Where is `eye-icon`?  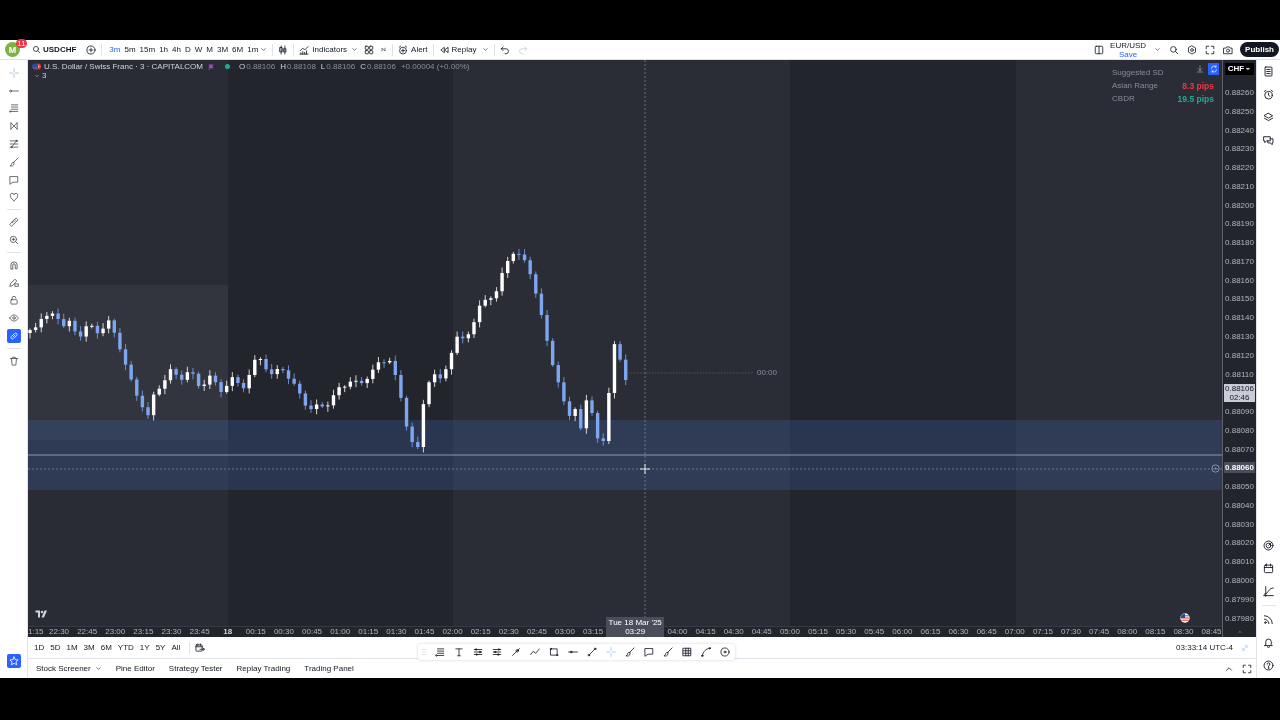
eye-icon is located at coordinates (13, 318).